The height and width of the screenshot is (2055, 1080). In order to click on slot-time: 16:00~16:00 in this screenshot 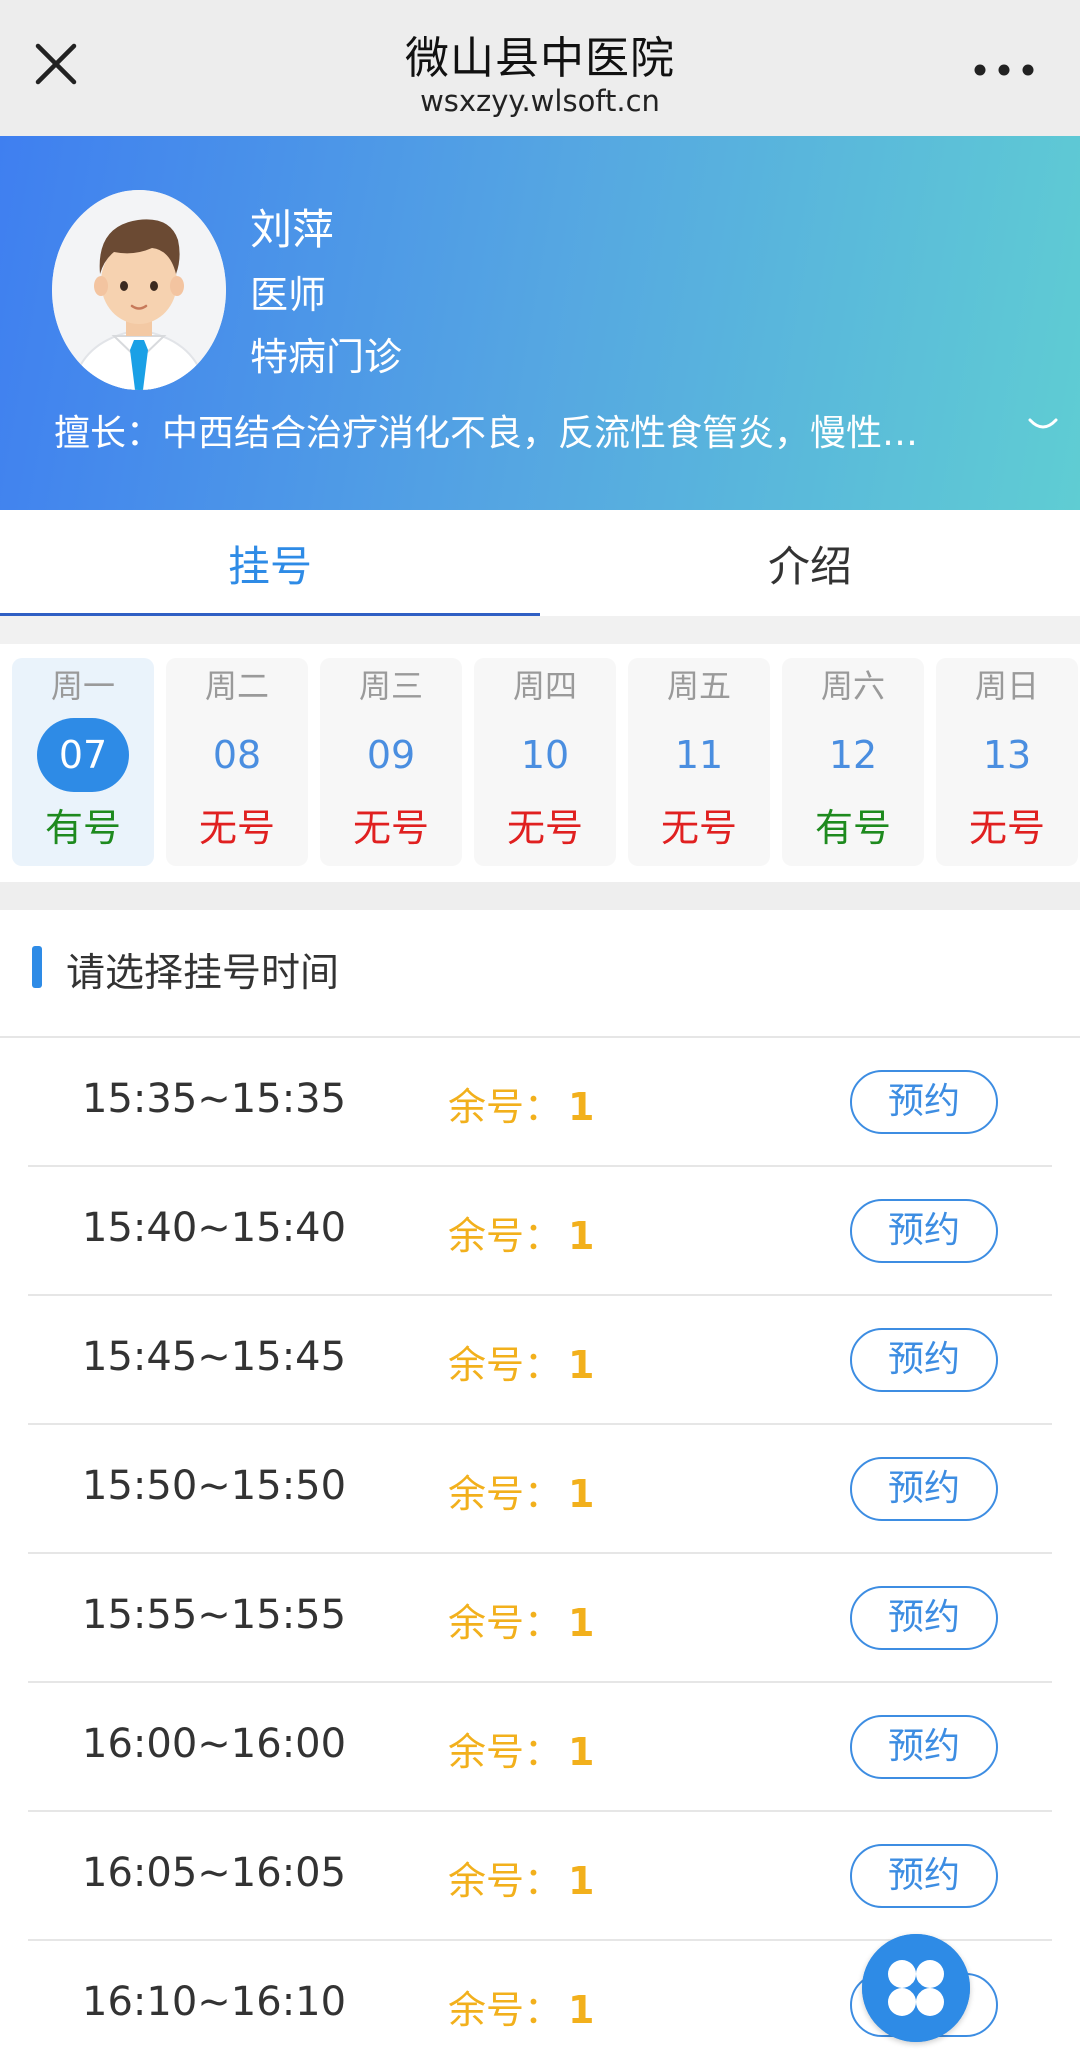, I will do `click(214, 1744)`.